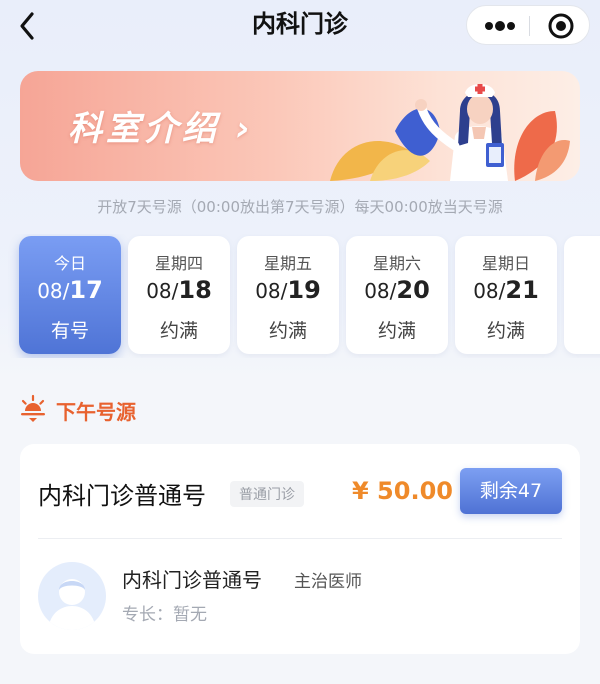 This screenshot has width=600, height=684. I want to click on banner-arrow: ›, so click(244, 129).